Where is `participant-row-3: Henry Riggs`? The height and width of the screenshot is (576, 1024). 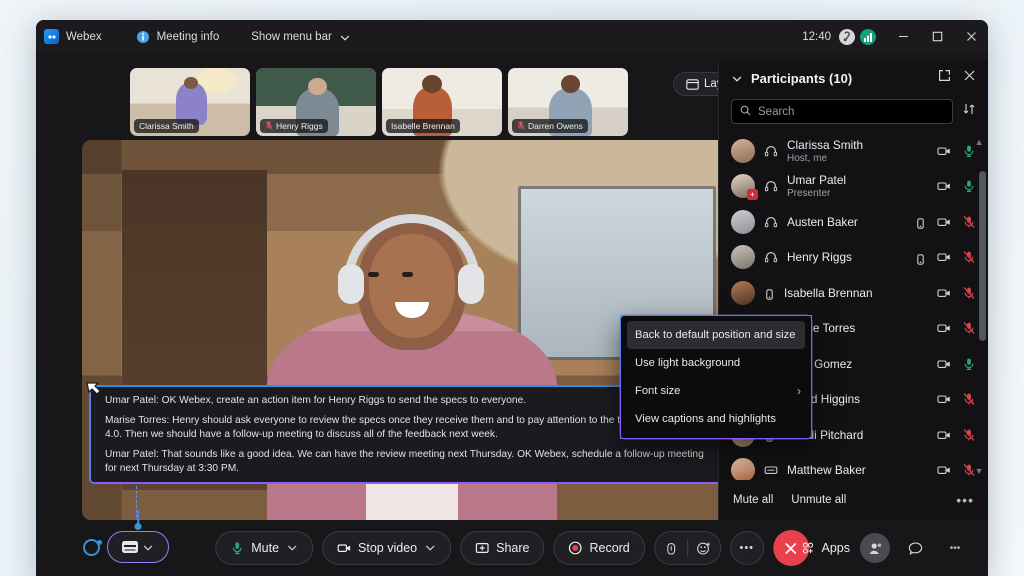
participant-row-3: Henry Riggs is located at coordinates (853, 258).